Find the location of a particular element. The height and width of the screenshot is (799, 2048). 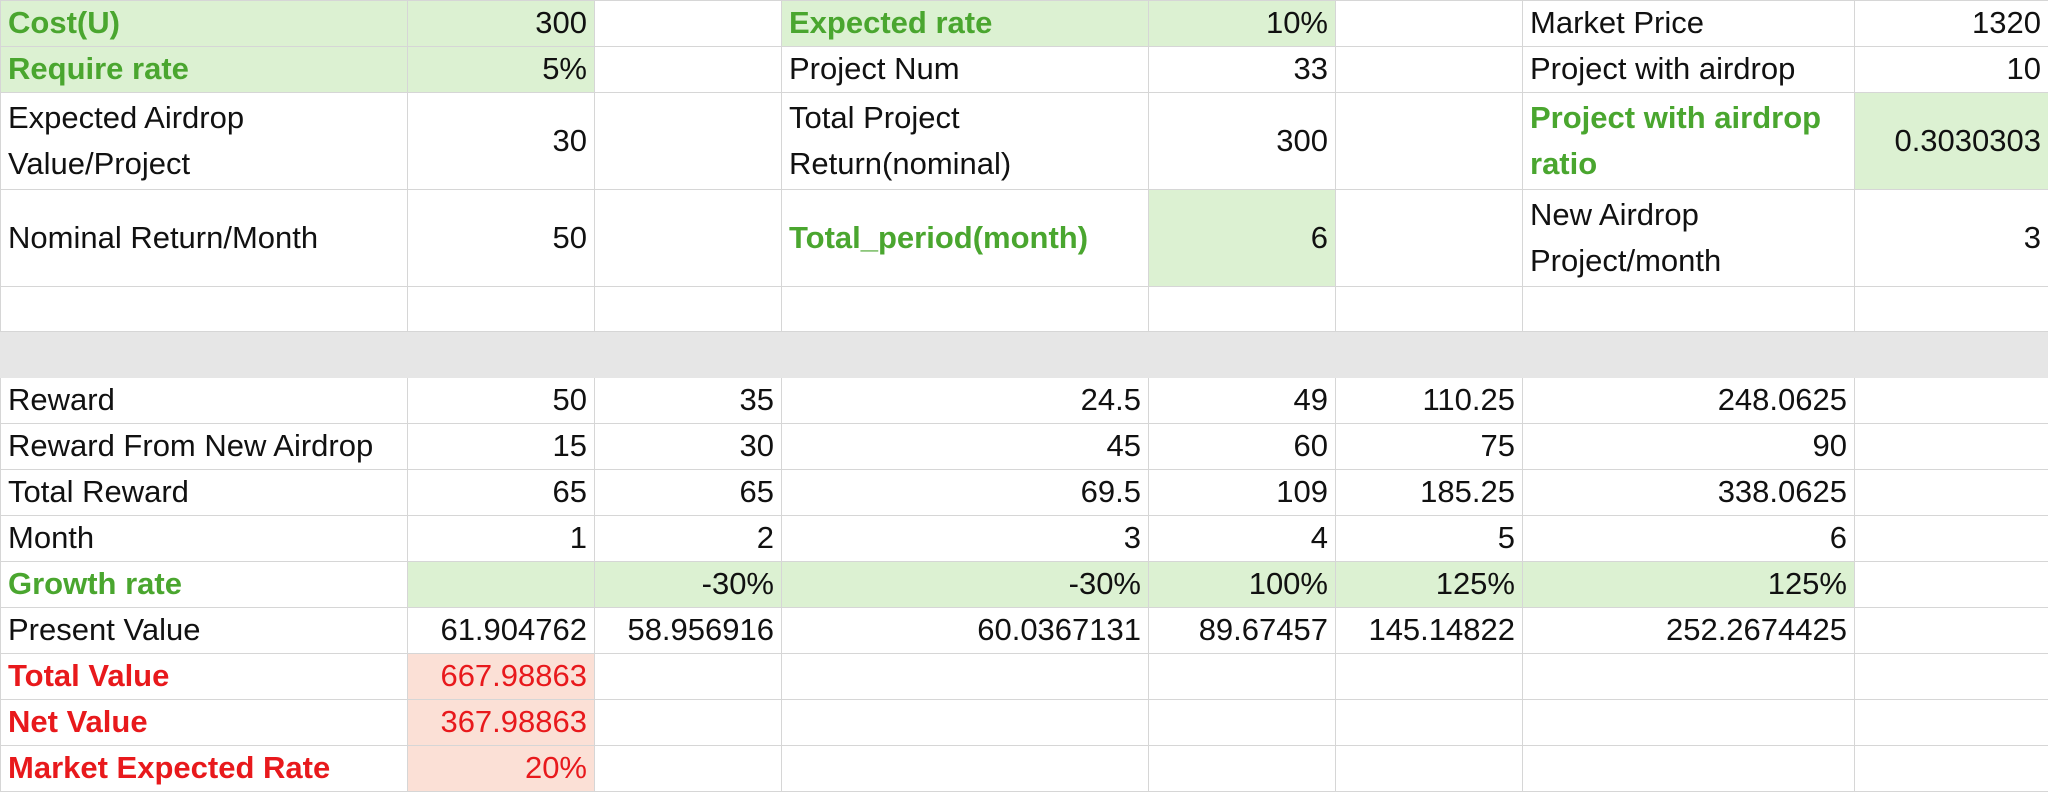

cell-growth-5: 125% is located at coordinates (1429, 584).